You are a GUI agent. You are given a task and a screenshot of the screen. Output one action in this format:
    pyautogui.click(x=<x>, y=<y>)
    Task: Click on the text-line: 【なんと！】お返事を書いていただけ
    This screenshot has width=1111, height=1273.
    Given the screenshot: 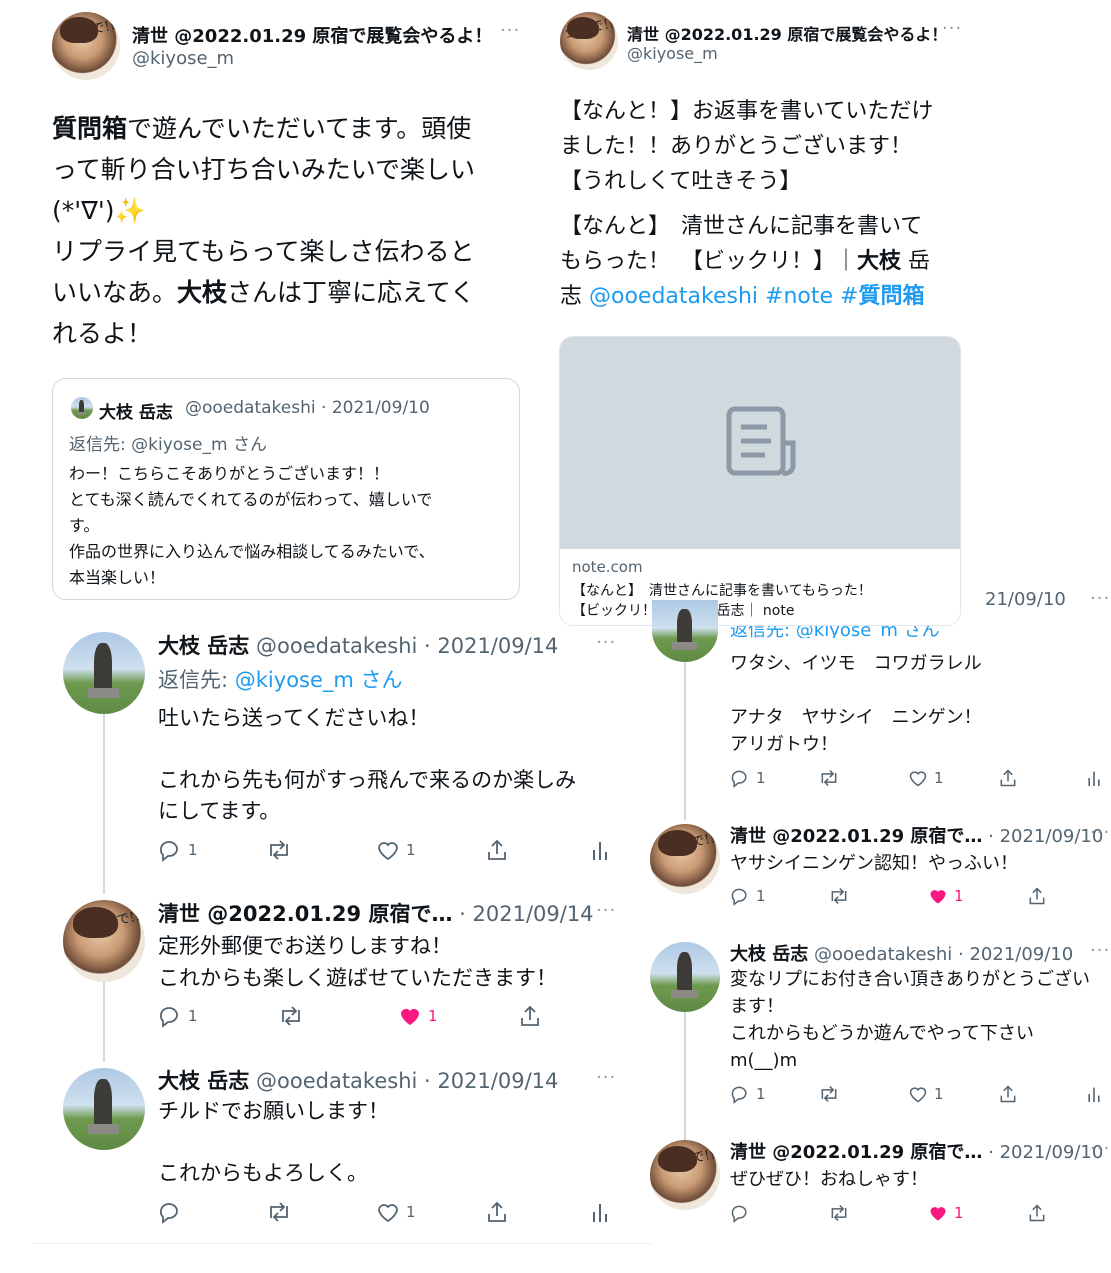 What is the action you would take?
    pyautogui.click(x=747, y=111)
    